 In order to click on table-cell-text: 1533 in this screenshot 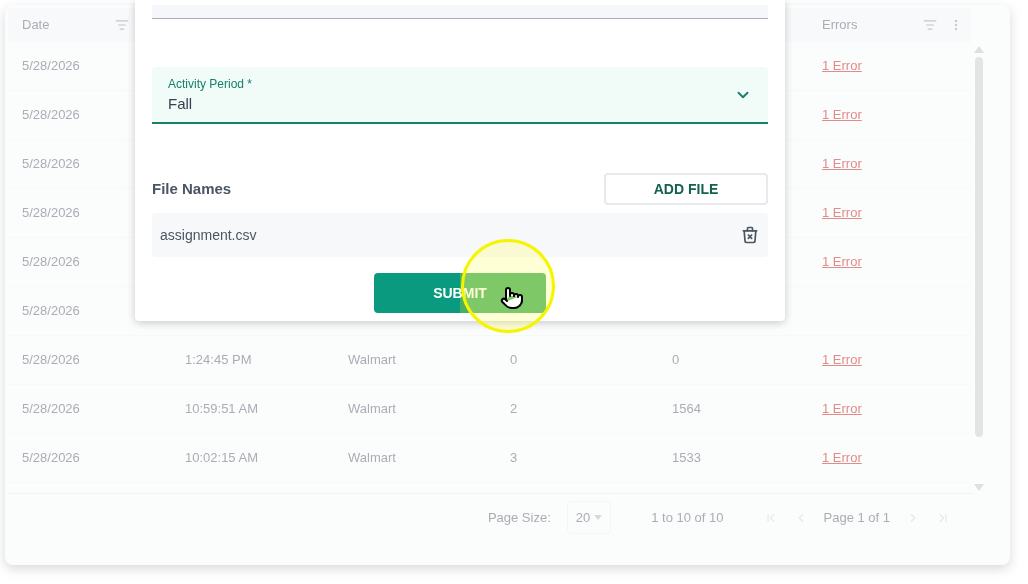, I will do `click(686, 458)`.